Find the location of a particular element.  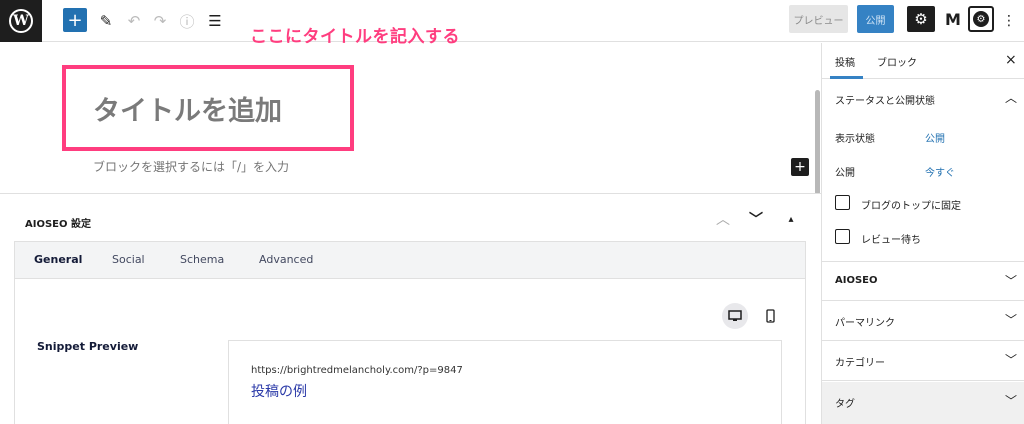

info-icon: ⓘ is located at coordinates (187, 21).